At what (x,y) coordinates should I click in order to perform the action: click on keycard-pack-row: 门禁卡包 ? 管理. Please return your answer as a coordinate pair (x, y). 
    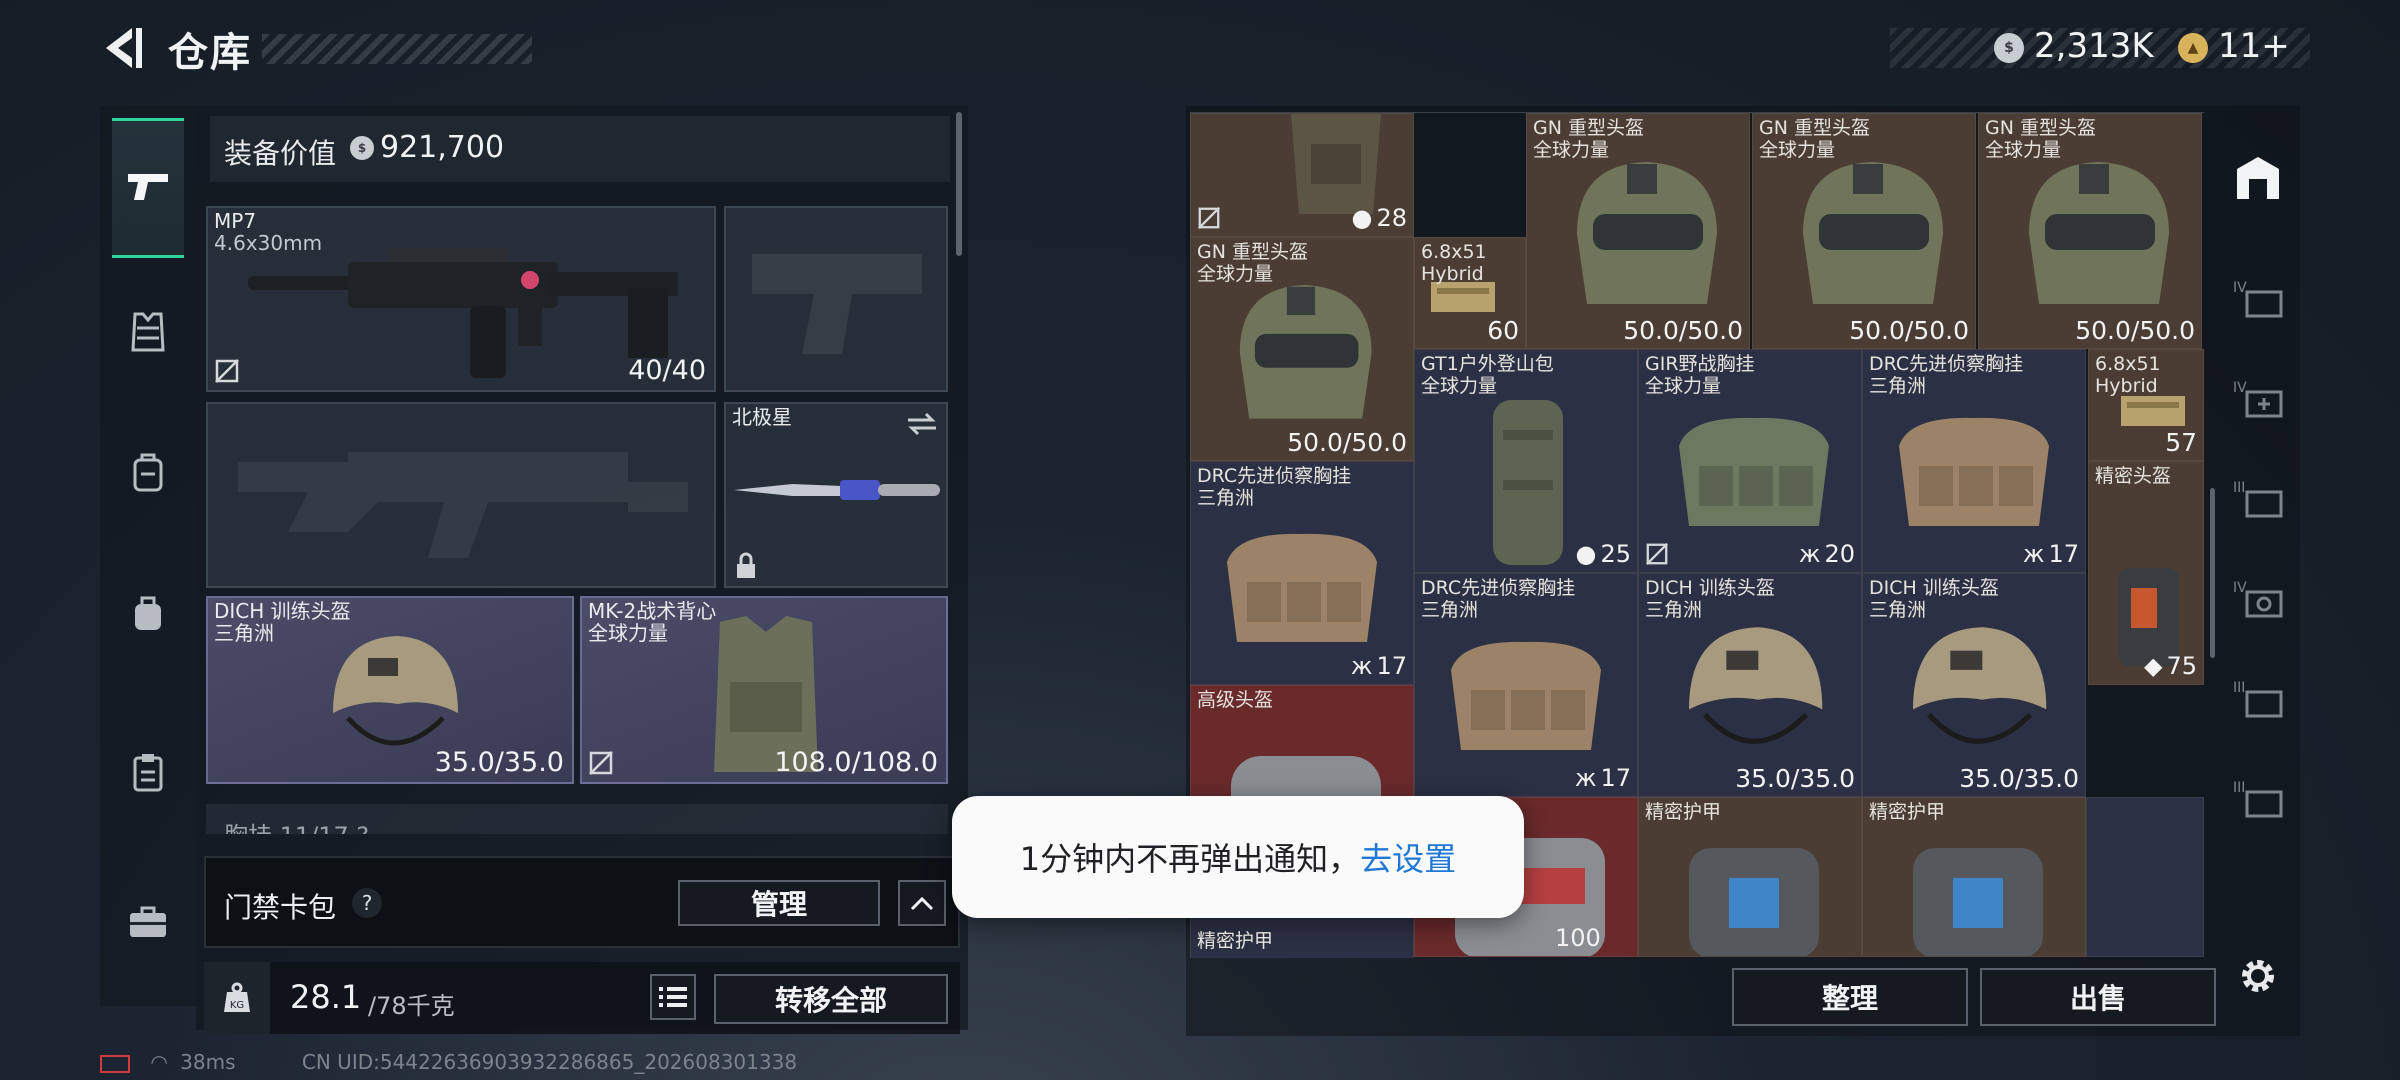
    Looking at the image, I should click on (582, 902).